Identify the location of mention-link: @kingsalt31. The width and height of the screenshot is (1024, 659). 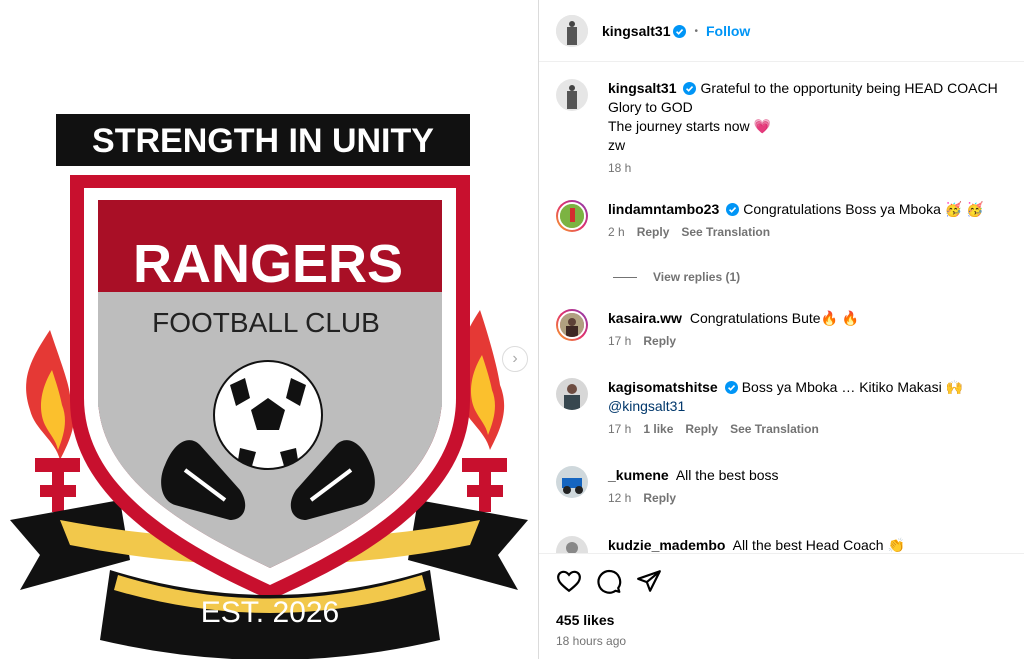
(646, 406).